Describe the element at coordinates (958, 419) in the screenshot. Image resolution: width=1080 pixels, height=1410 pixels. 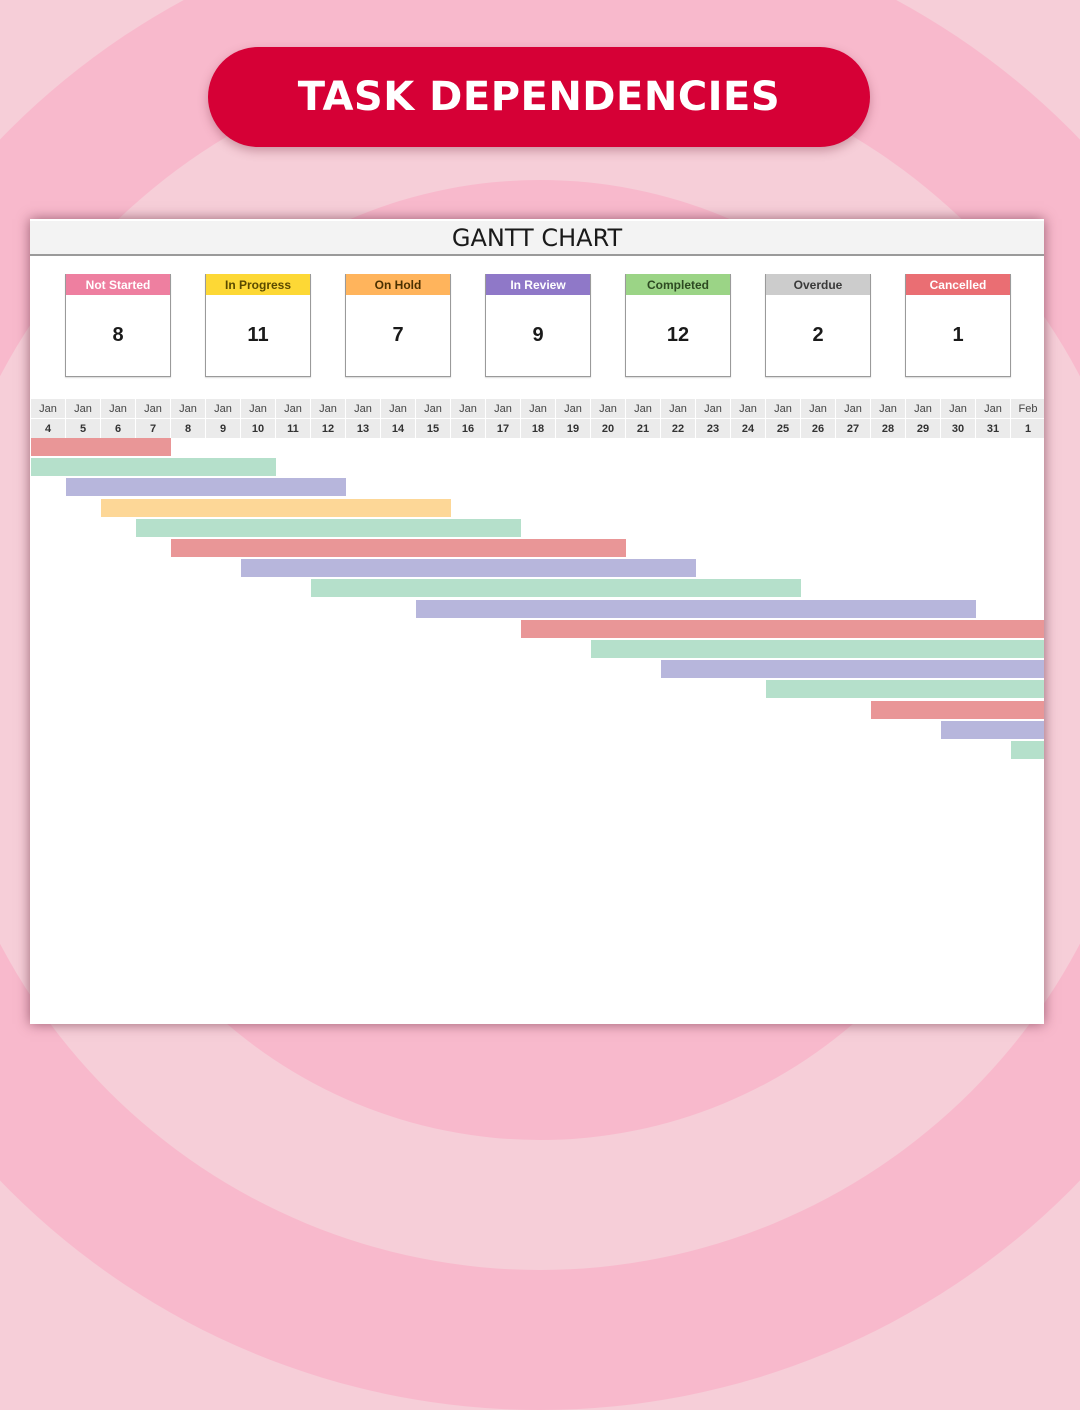
I see `date-column: Jan 30` at that location.